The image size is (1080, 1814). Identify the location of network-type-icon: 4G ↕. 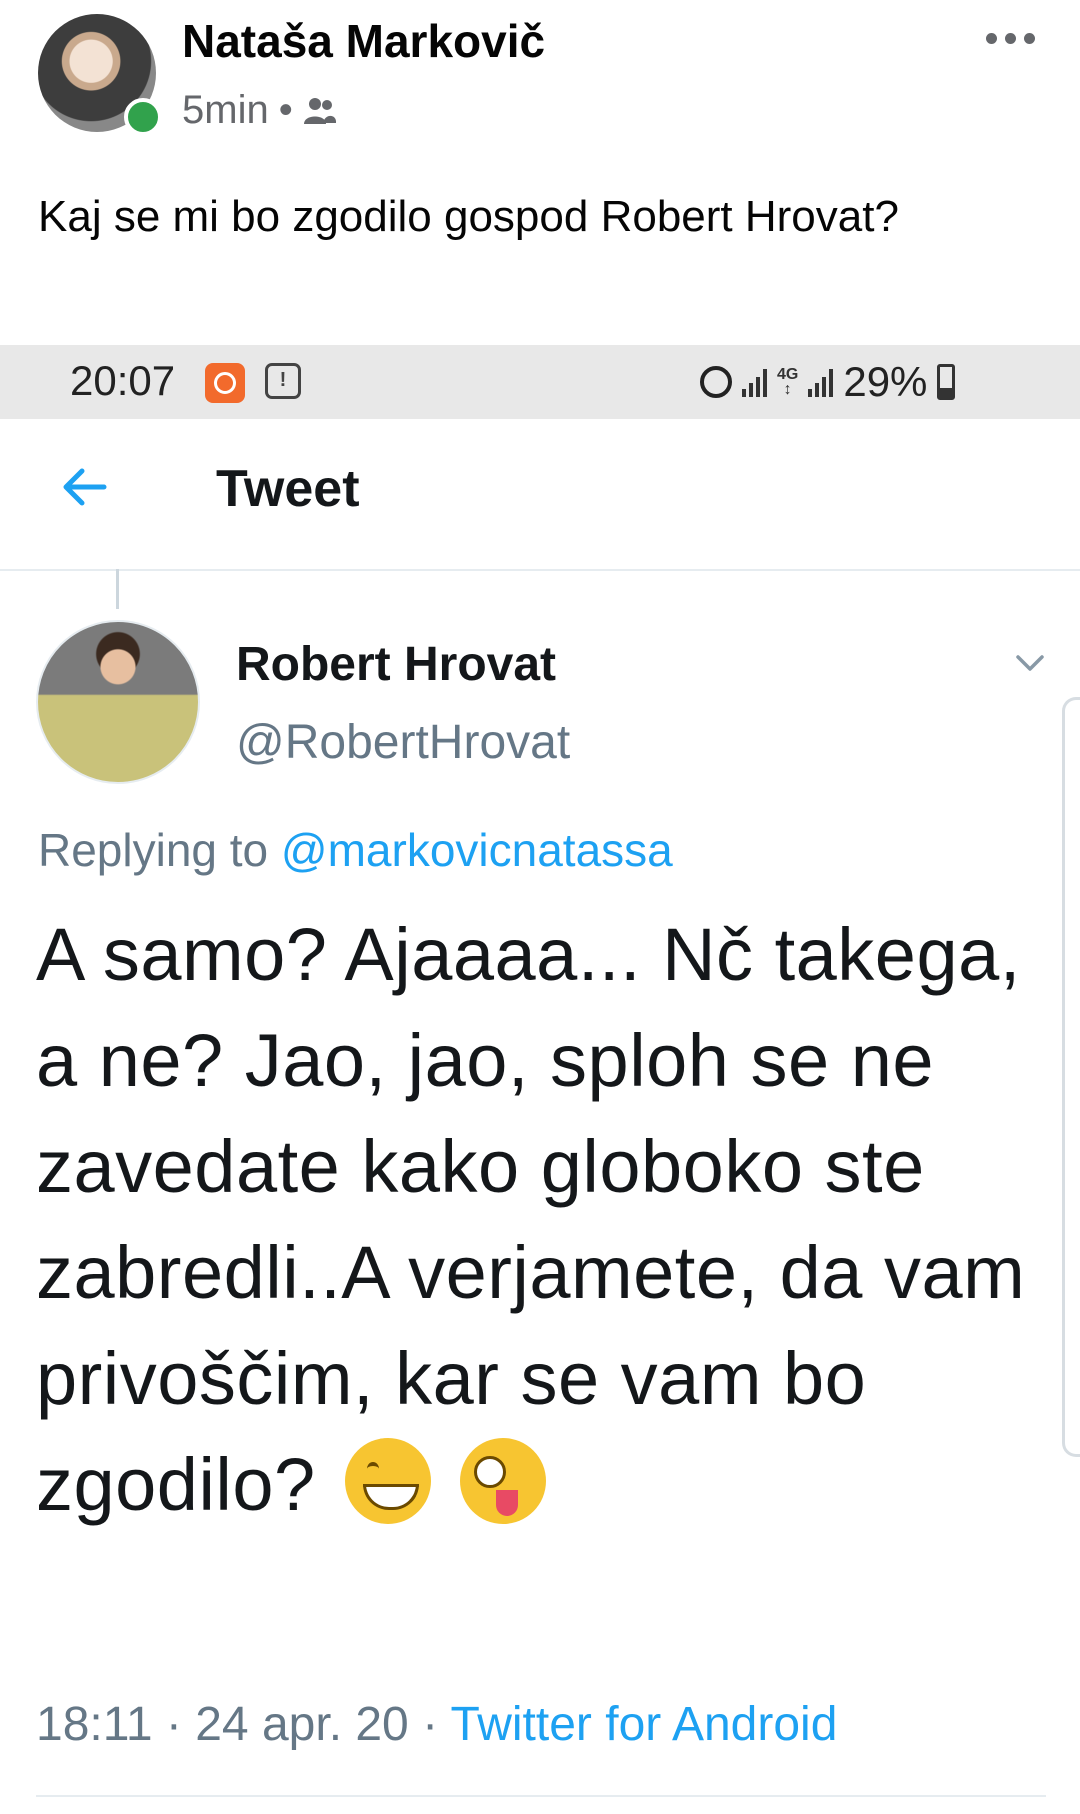
(788, 382).